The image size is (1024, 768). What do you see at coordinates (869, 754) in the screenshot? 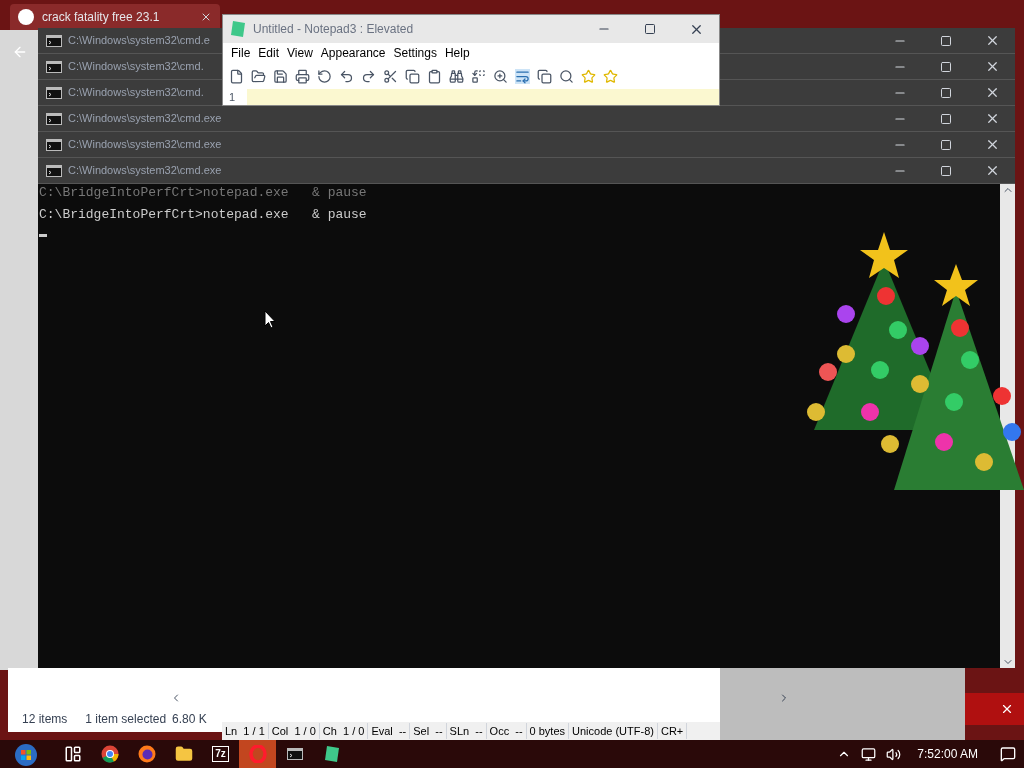
I see `network-icon` at bounding box center [869, 754].